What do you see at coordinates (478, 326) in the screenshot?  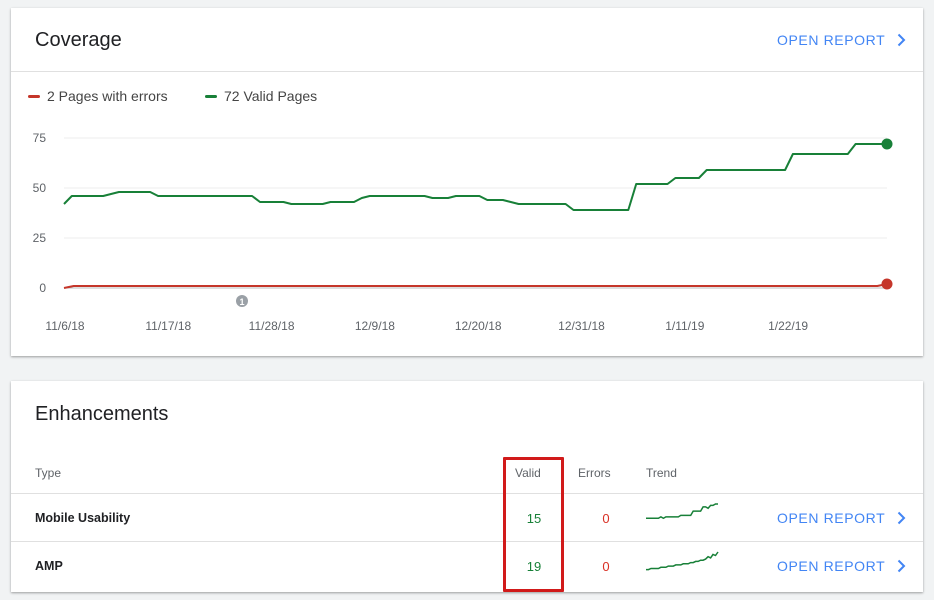 I see `x-tick-label: 12/20/18` at bounding box center [478, 326].